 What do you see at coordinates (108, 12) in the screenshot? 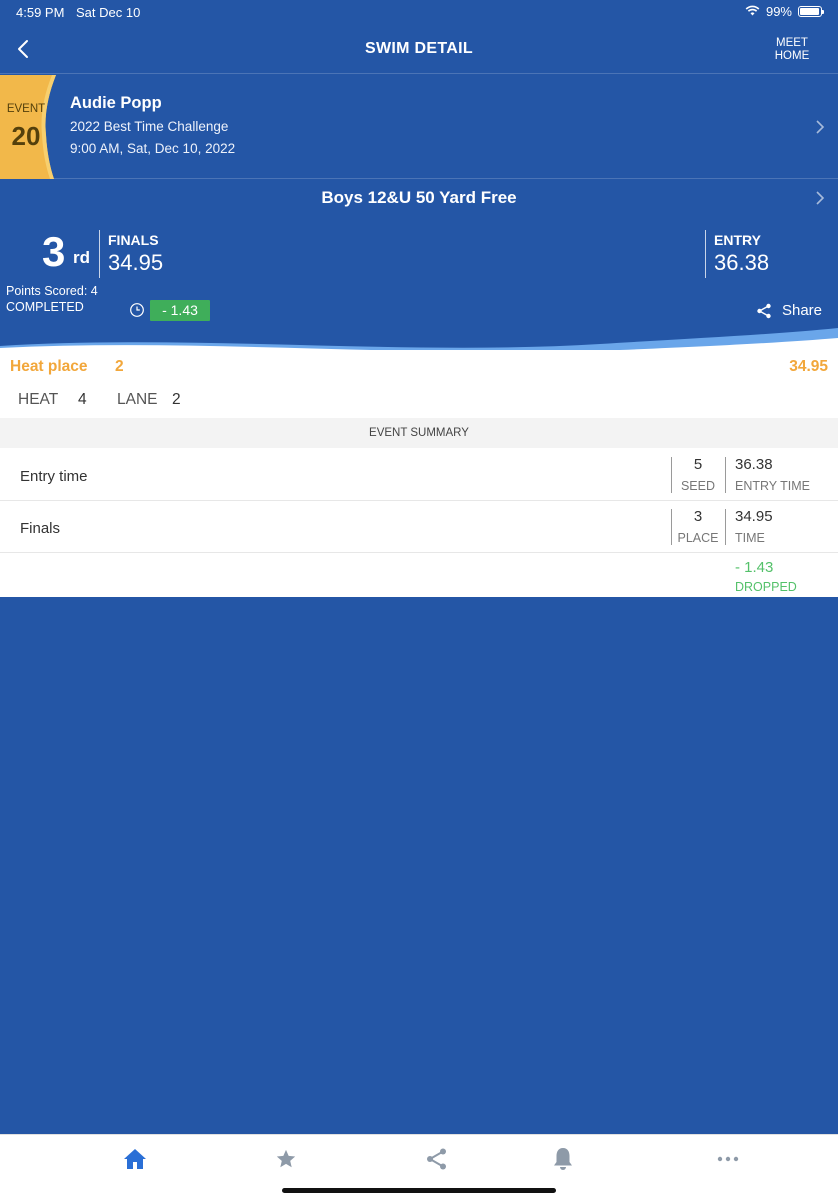
I see `status-date: Sat Dec 10` at bounding box center [108, 12].